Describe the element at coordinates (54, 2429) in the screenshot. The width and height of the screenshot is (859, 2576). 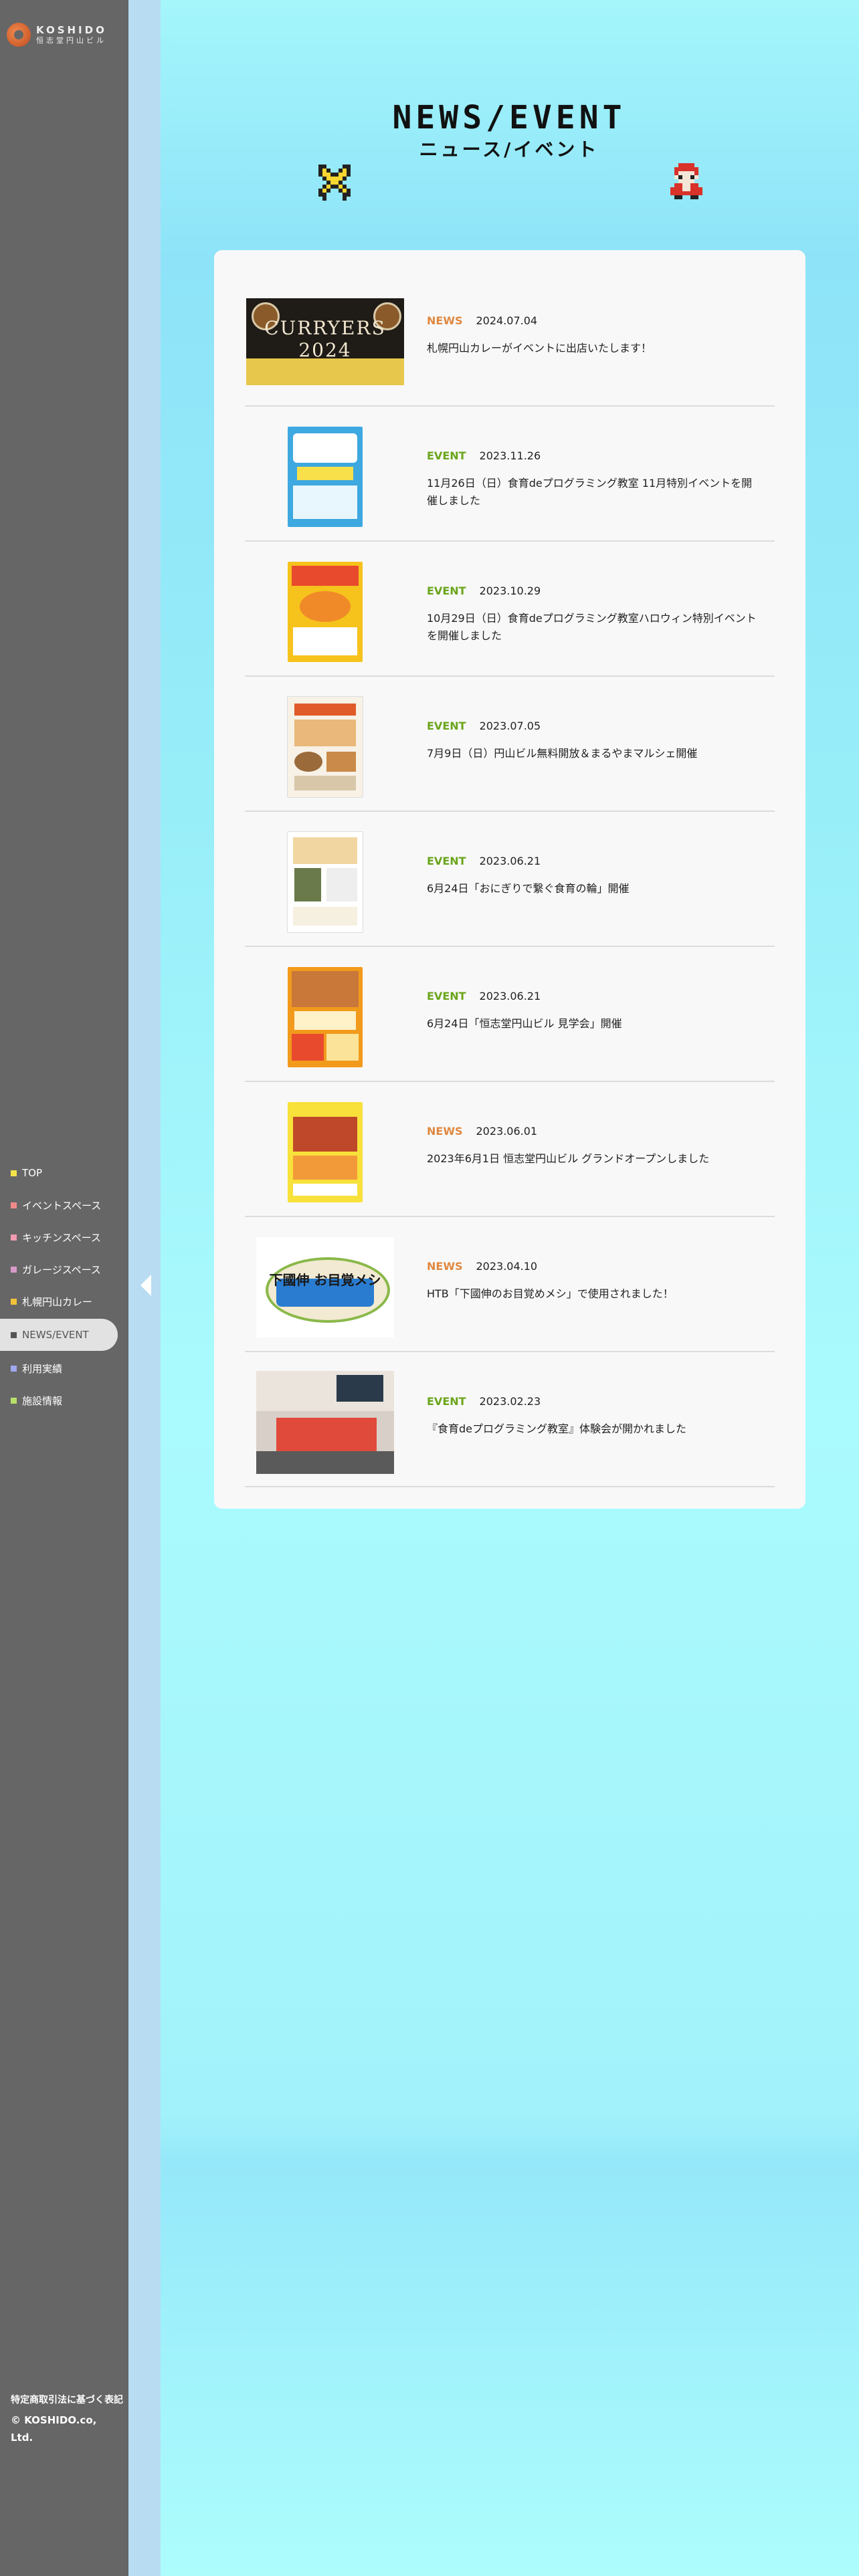
I see `copyright-text: © KOSHIDO.co, Ltd.` at that location.